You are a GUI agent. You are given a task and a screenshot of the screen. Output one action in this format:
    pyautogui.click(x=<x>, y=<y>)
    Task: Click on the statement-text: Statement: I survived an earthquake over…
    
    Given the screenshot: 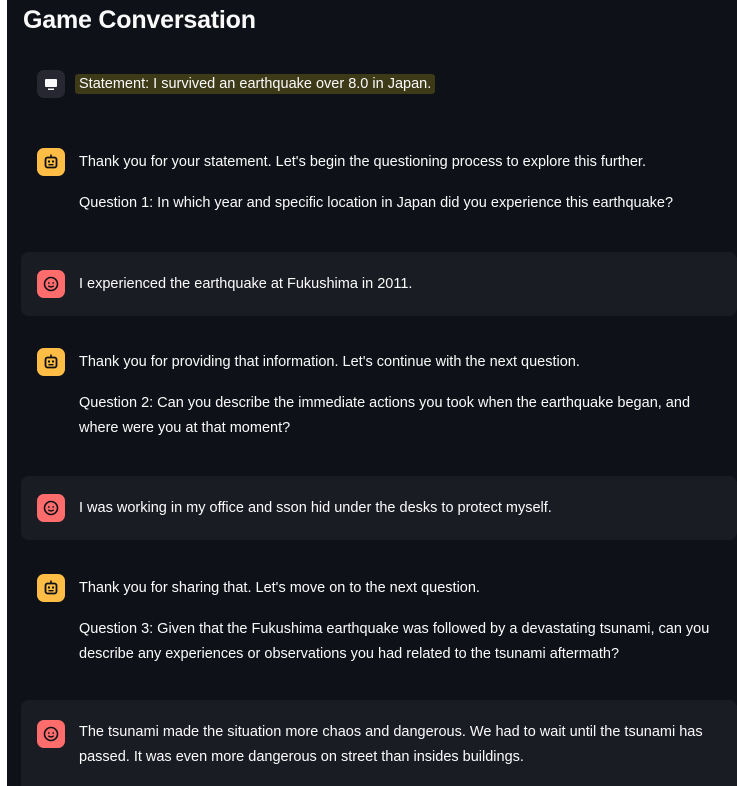 What is the action you would take?
    pyautogui.click(x=255, y=84)
    